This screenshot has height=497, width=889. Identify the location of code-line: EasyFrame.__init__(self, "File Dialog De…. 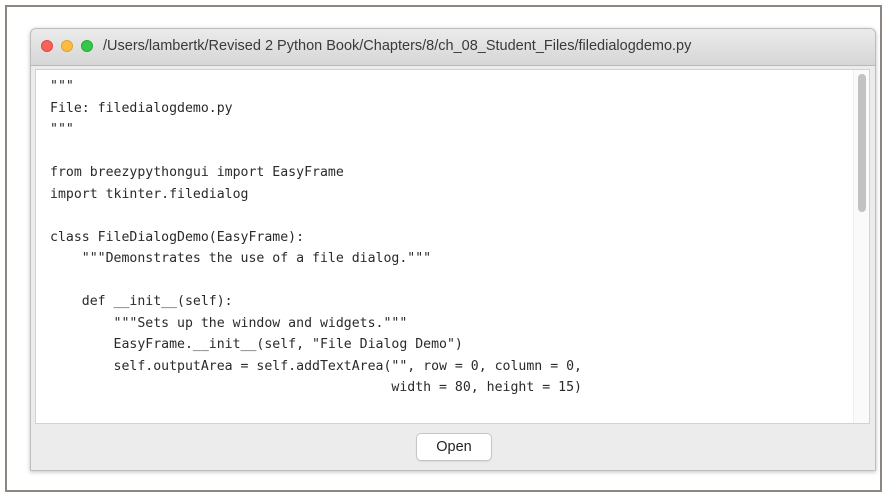
(256, 344).